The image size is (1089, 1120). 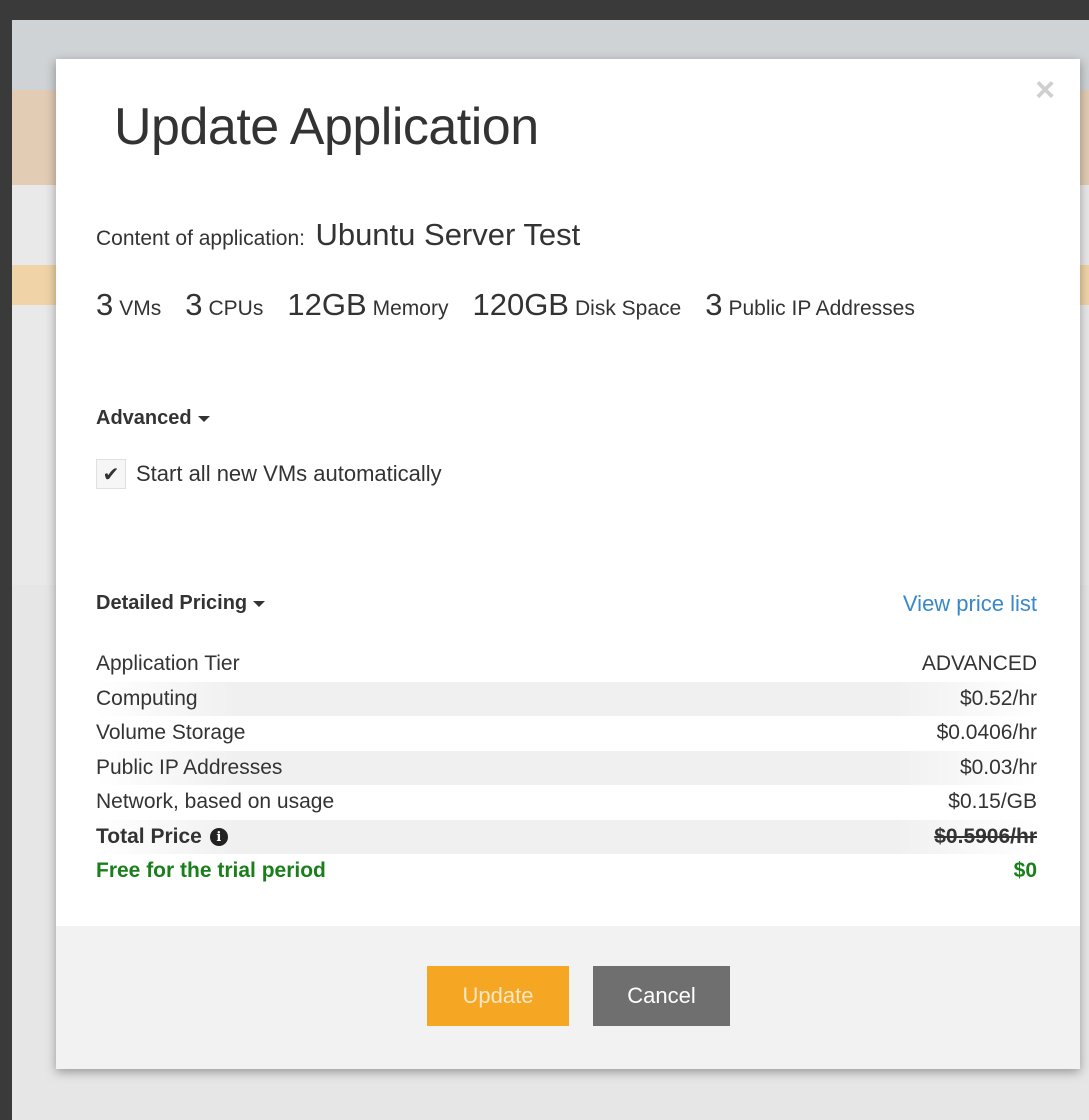 I want to click on resource-unit: Memory, so click(x=410, y=308).